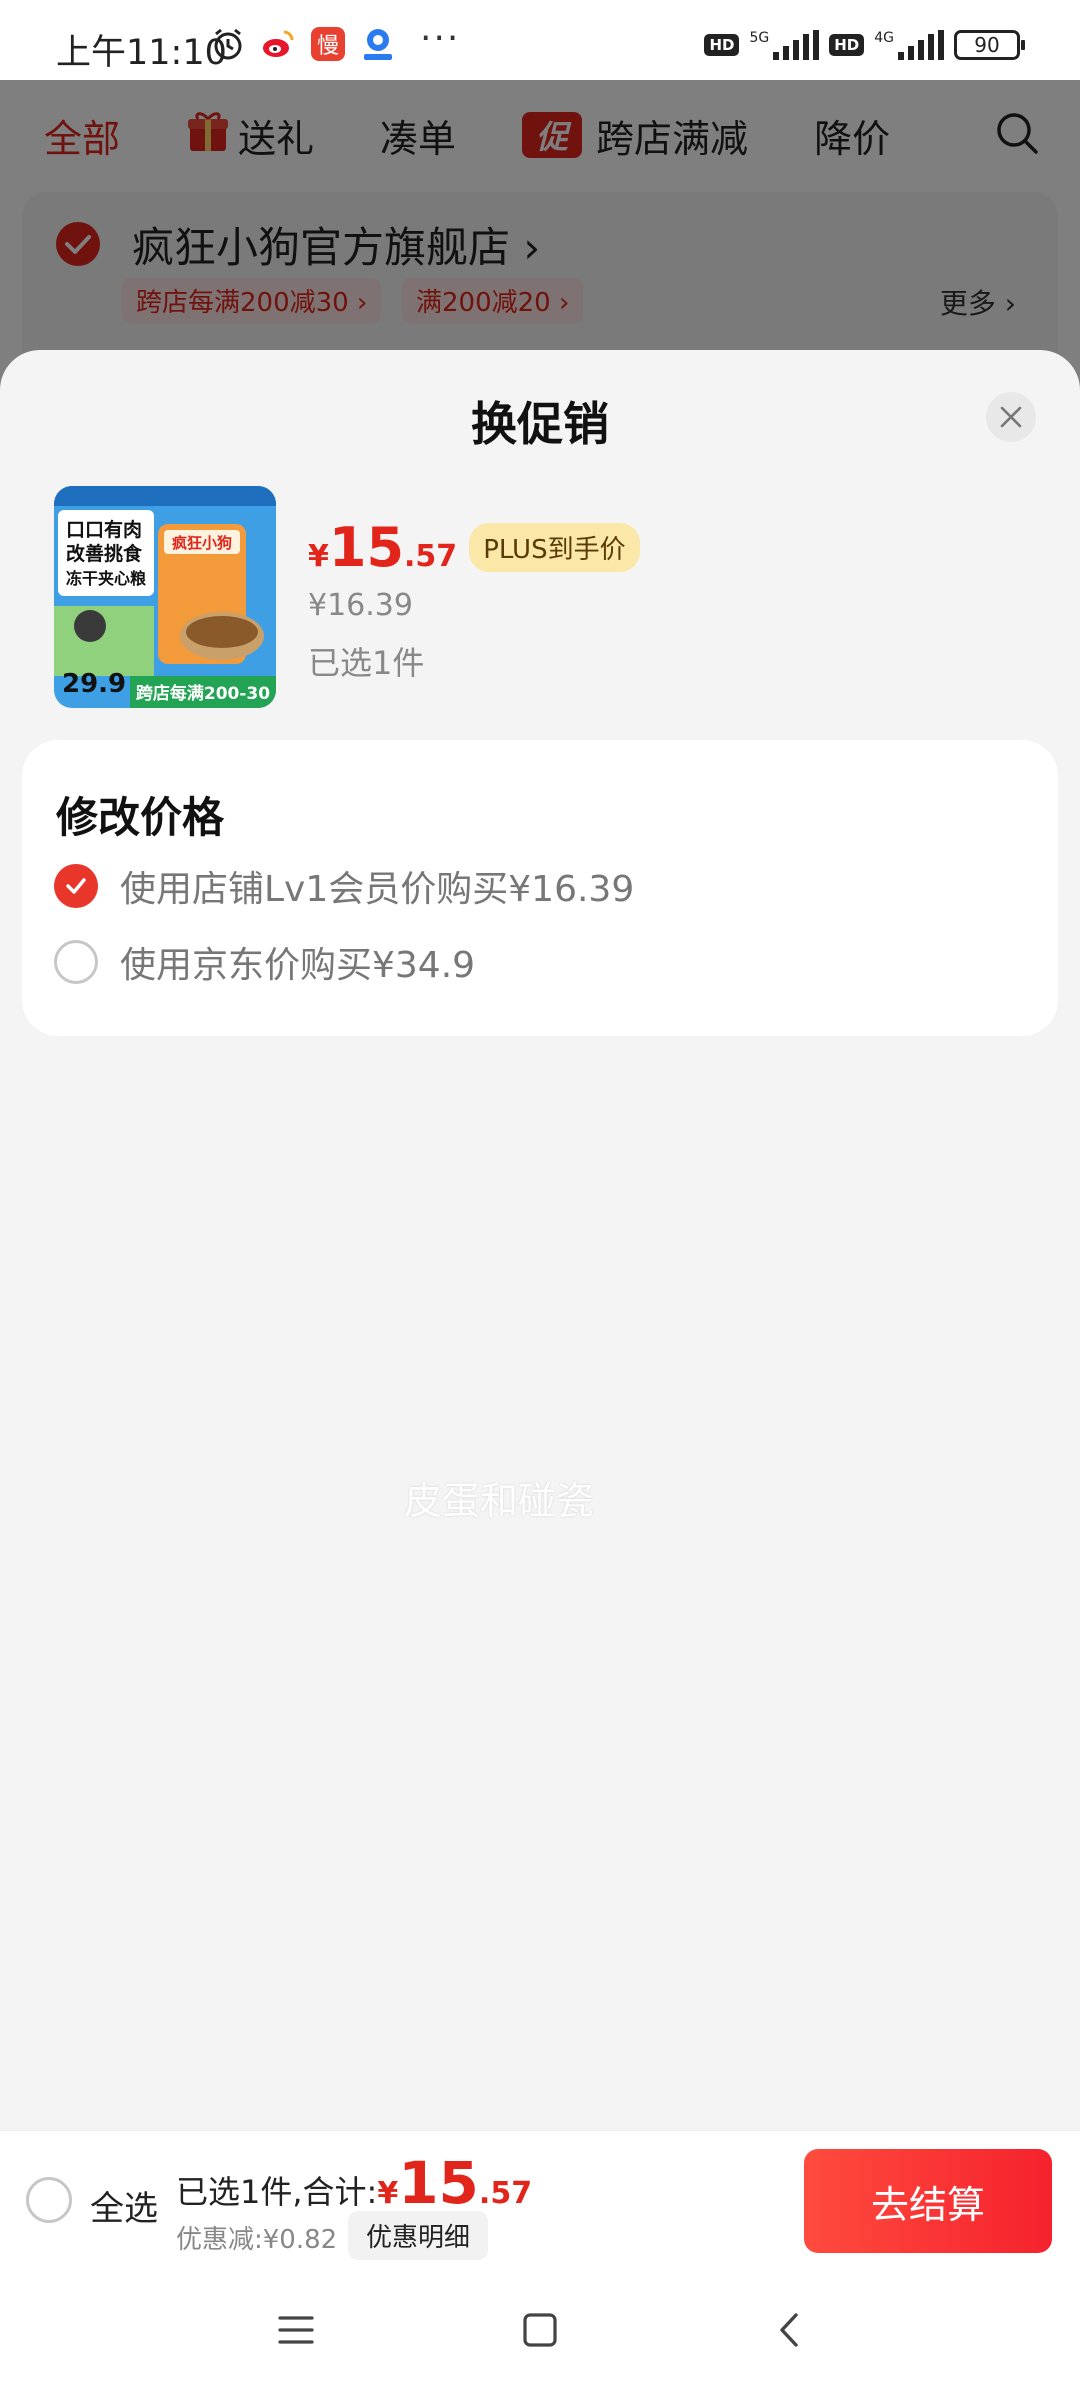  Describe the element at coordinates (298, 965) in the screenshot. I see `option-label: 使用京东价购买¥34.9` at that location.